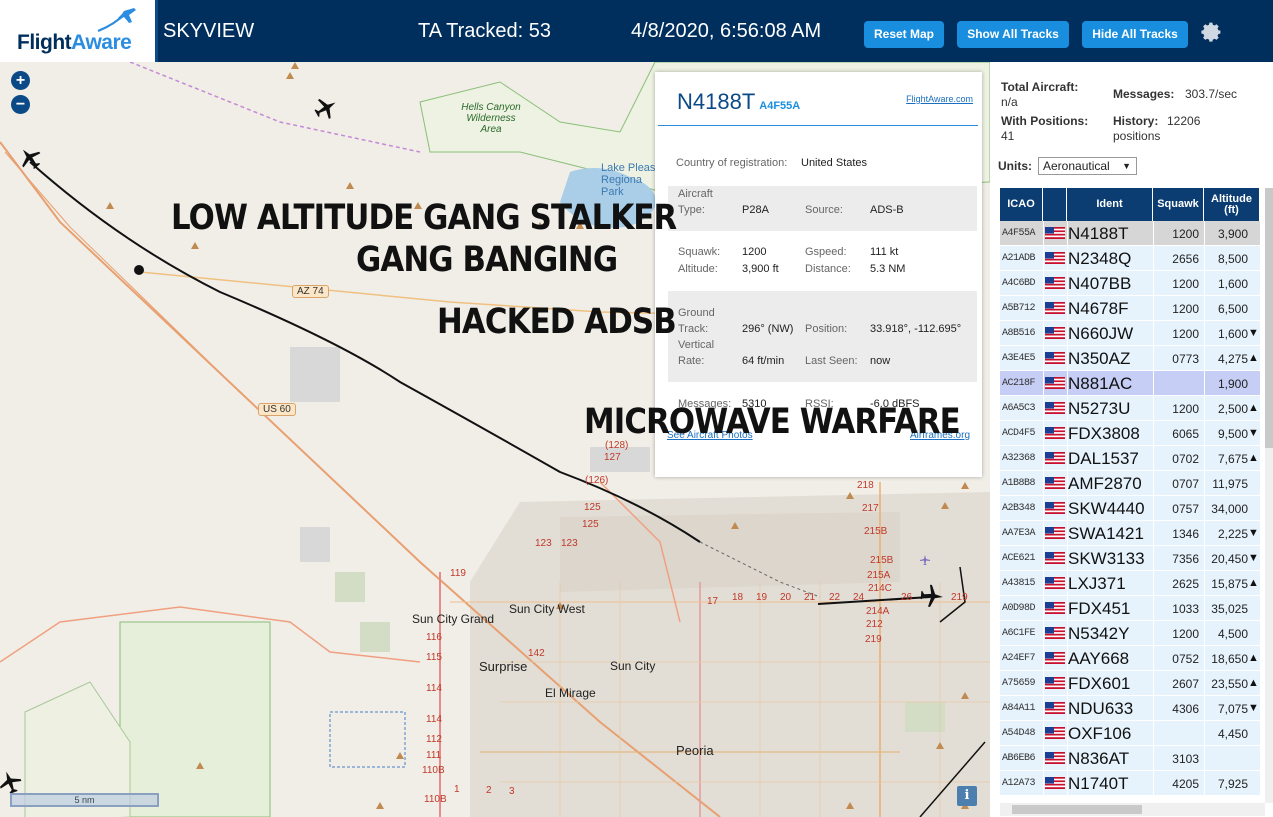  I want to click on route-number: 21, so click(810, 597).